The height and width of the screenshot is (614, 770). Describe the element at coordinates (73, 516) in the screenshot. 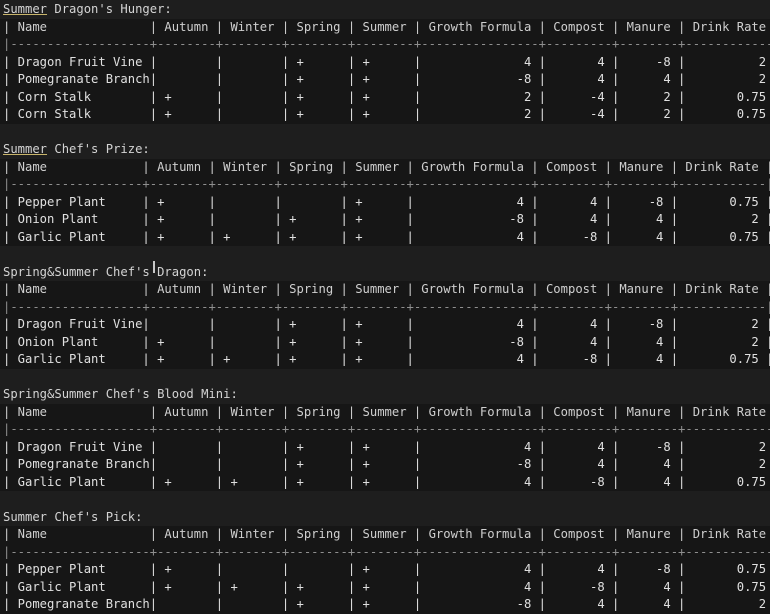

I see `section-title-text: Summer Chef's Pick:` at that location.